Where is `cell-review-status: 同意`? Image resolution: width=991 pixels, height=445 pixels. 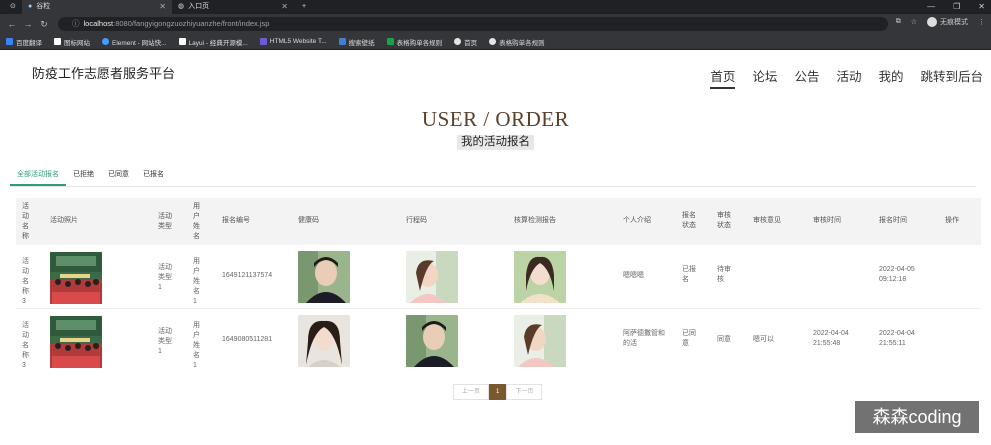 cell-review-status: 同意 is located at coordinates (724, 339).